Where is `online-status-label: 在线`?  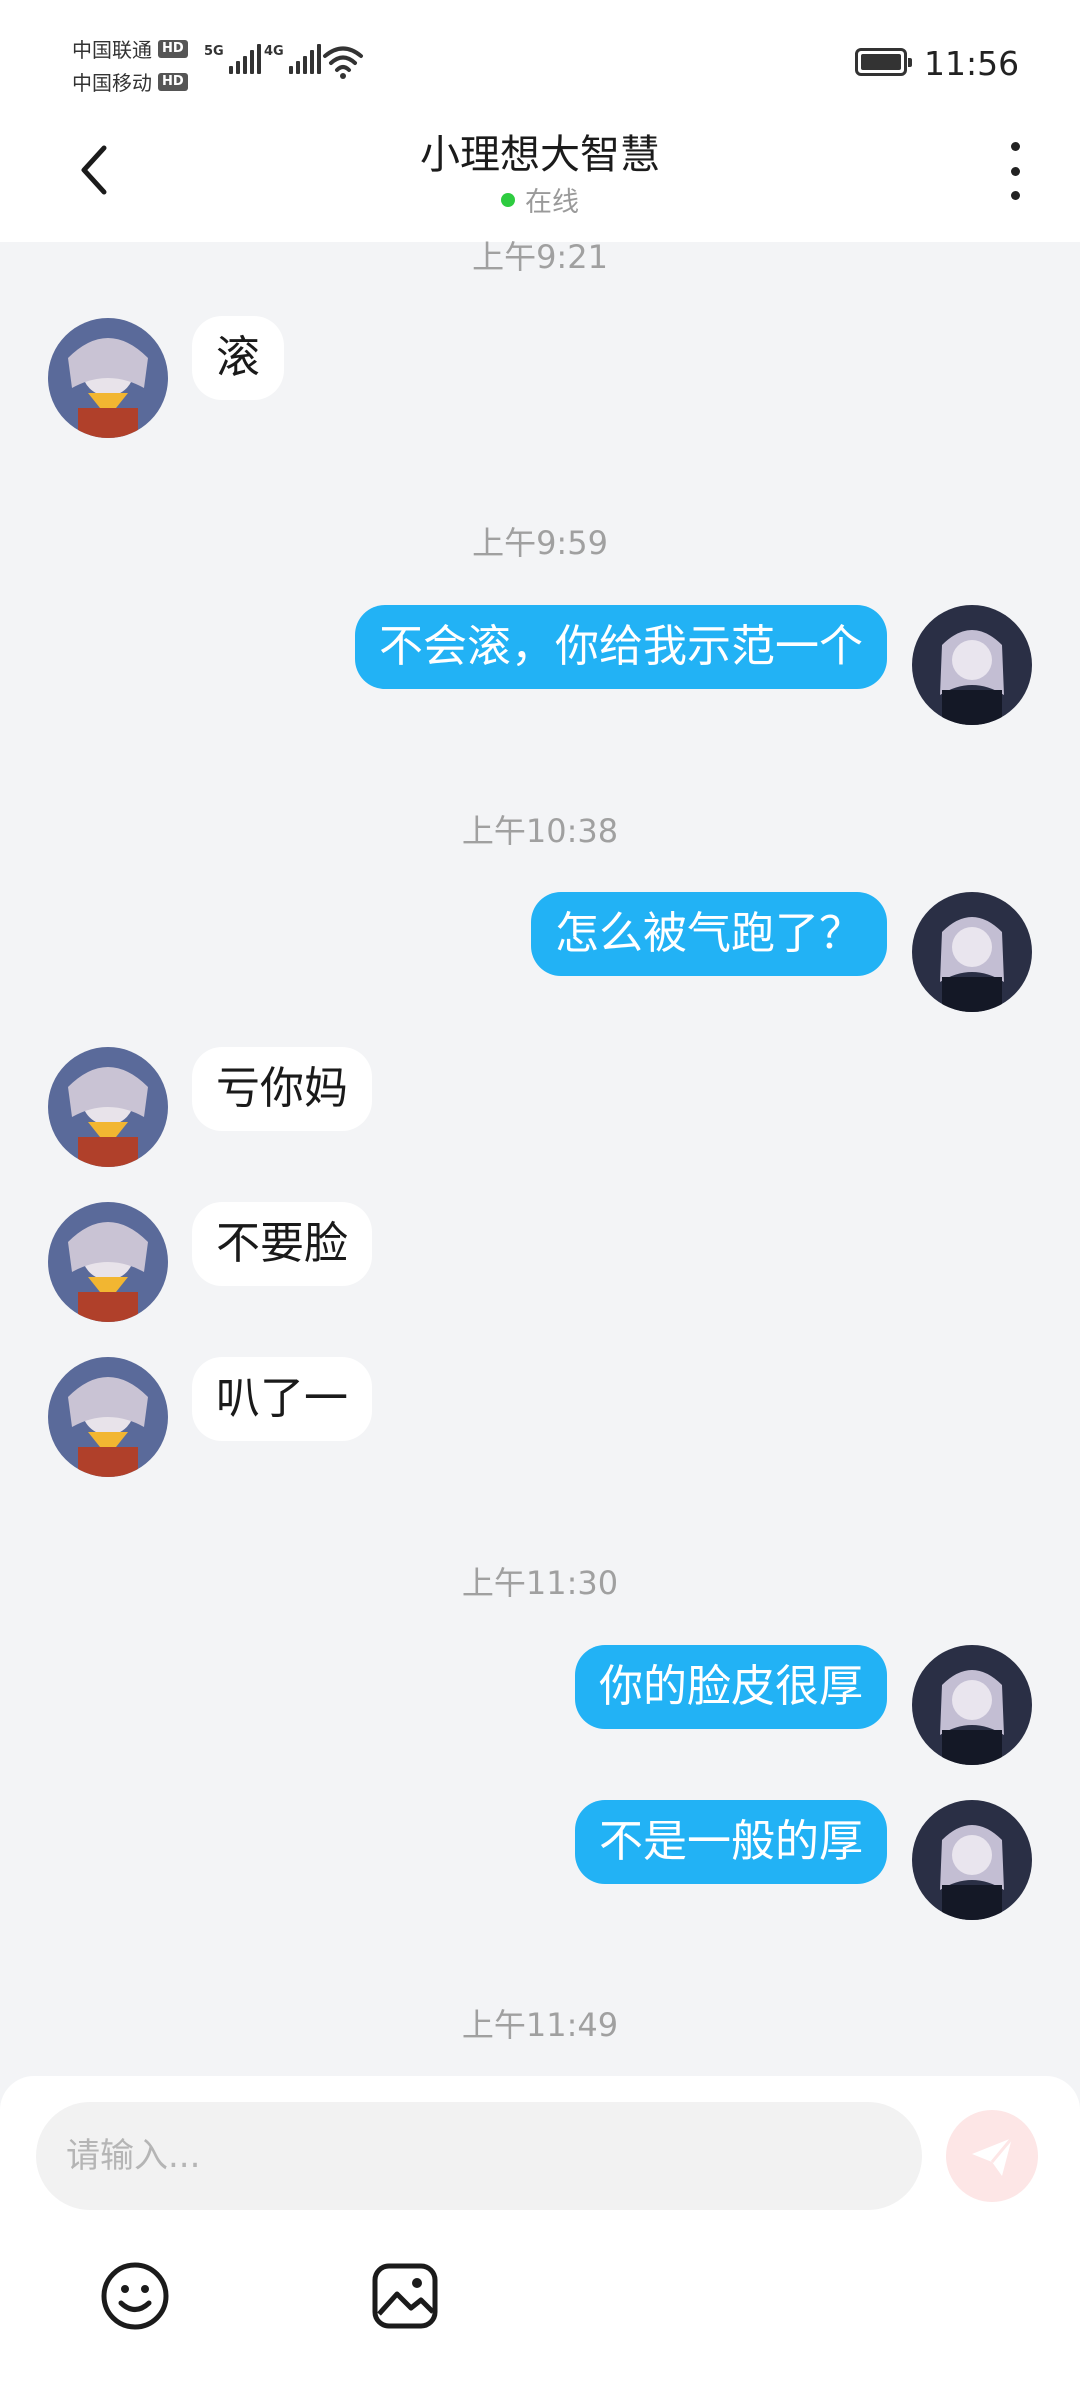
online-status-label: 在线 is located at coordinates (552, 202).